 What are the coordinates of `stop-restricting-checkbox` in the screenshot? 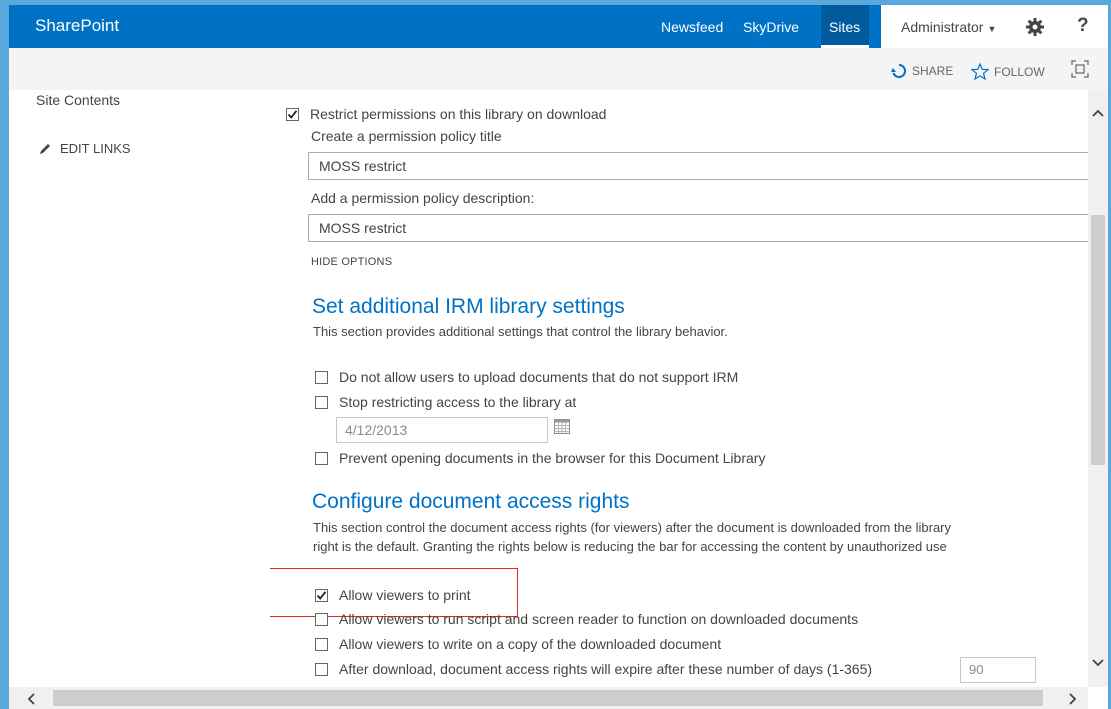 It's located at (321, 402).